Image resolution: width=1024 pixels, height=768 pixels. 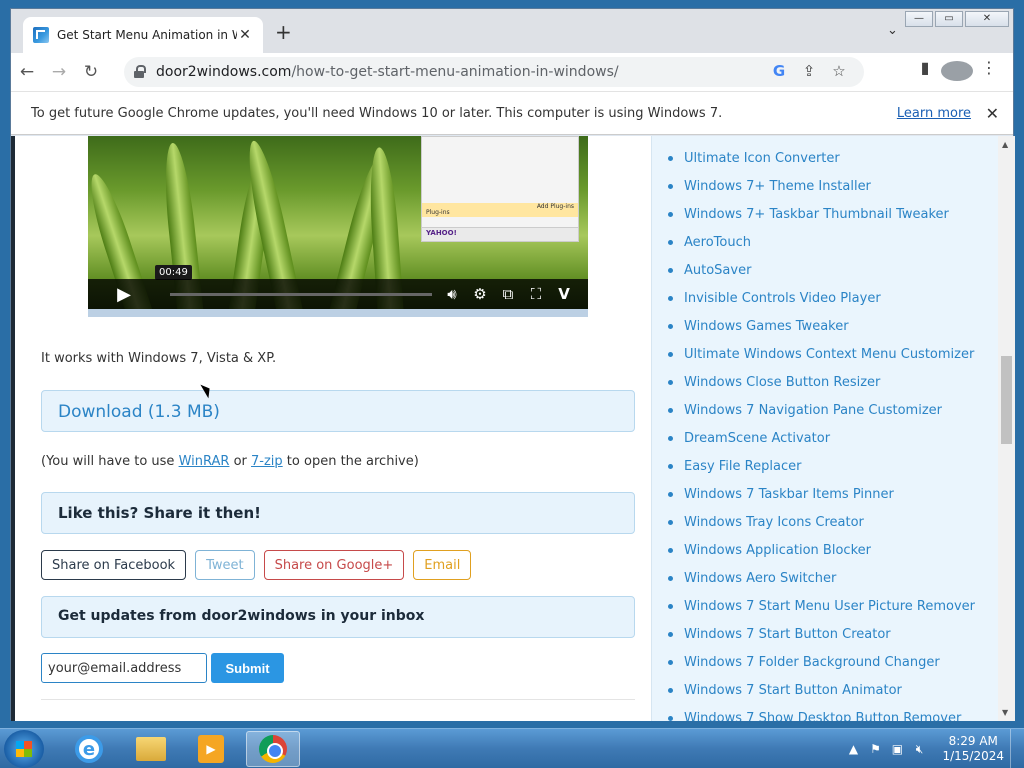 I want to click on fullscreen-icon: ⛶, so click(x=536, y=294).